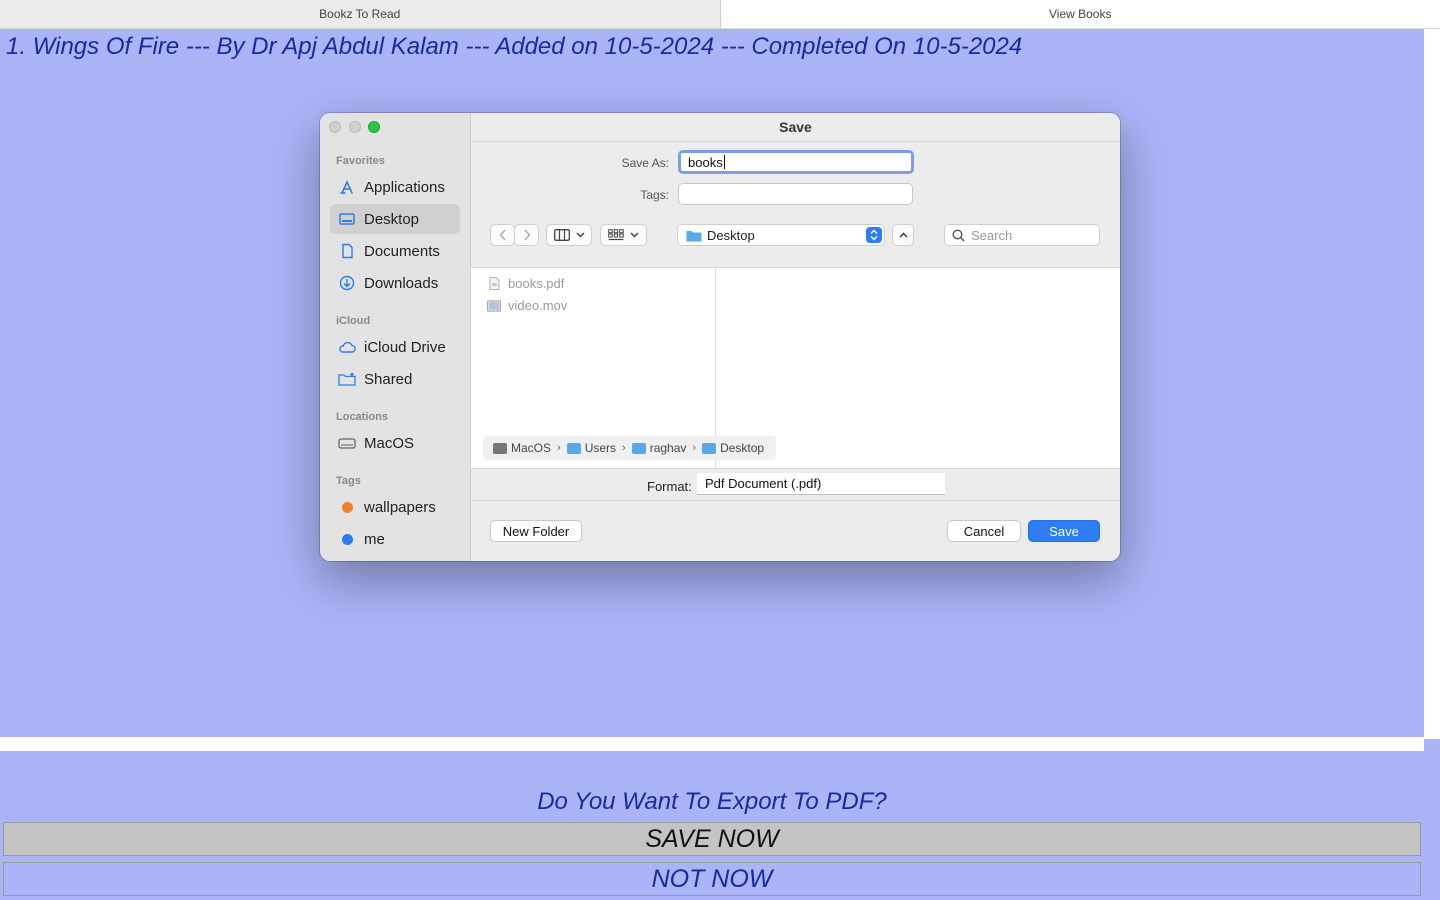 Image resolution: width=1440 pixels, height=900 pixels. Describe the element at coordinates (1080, 14) in the screenshot. I see `tab-view-books: View Books` at that location.